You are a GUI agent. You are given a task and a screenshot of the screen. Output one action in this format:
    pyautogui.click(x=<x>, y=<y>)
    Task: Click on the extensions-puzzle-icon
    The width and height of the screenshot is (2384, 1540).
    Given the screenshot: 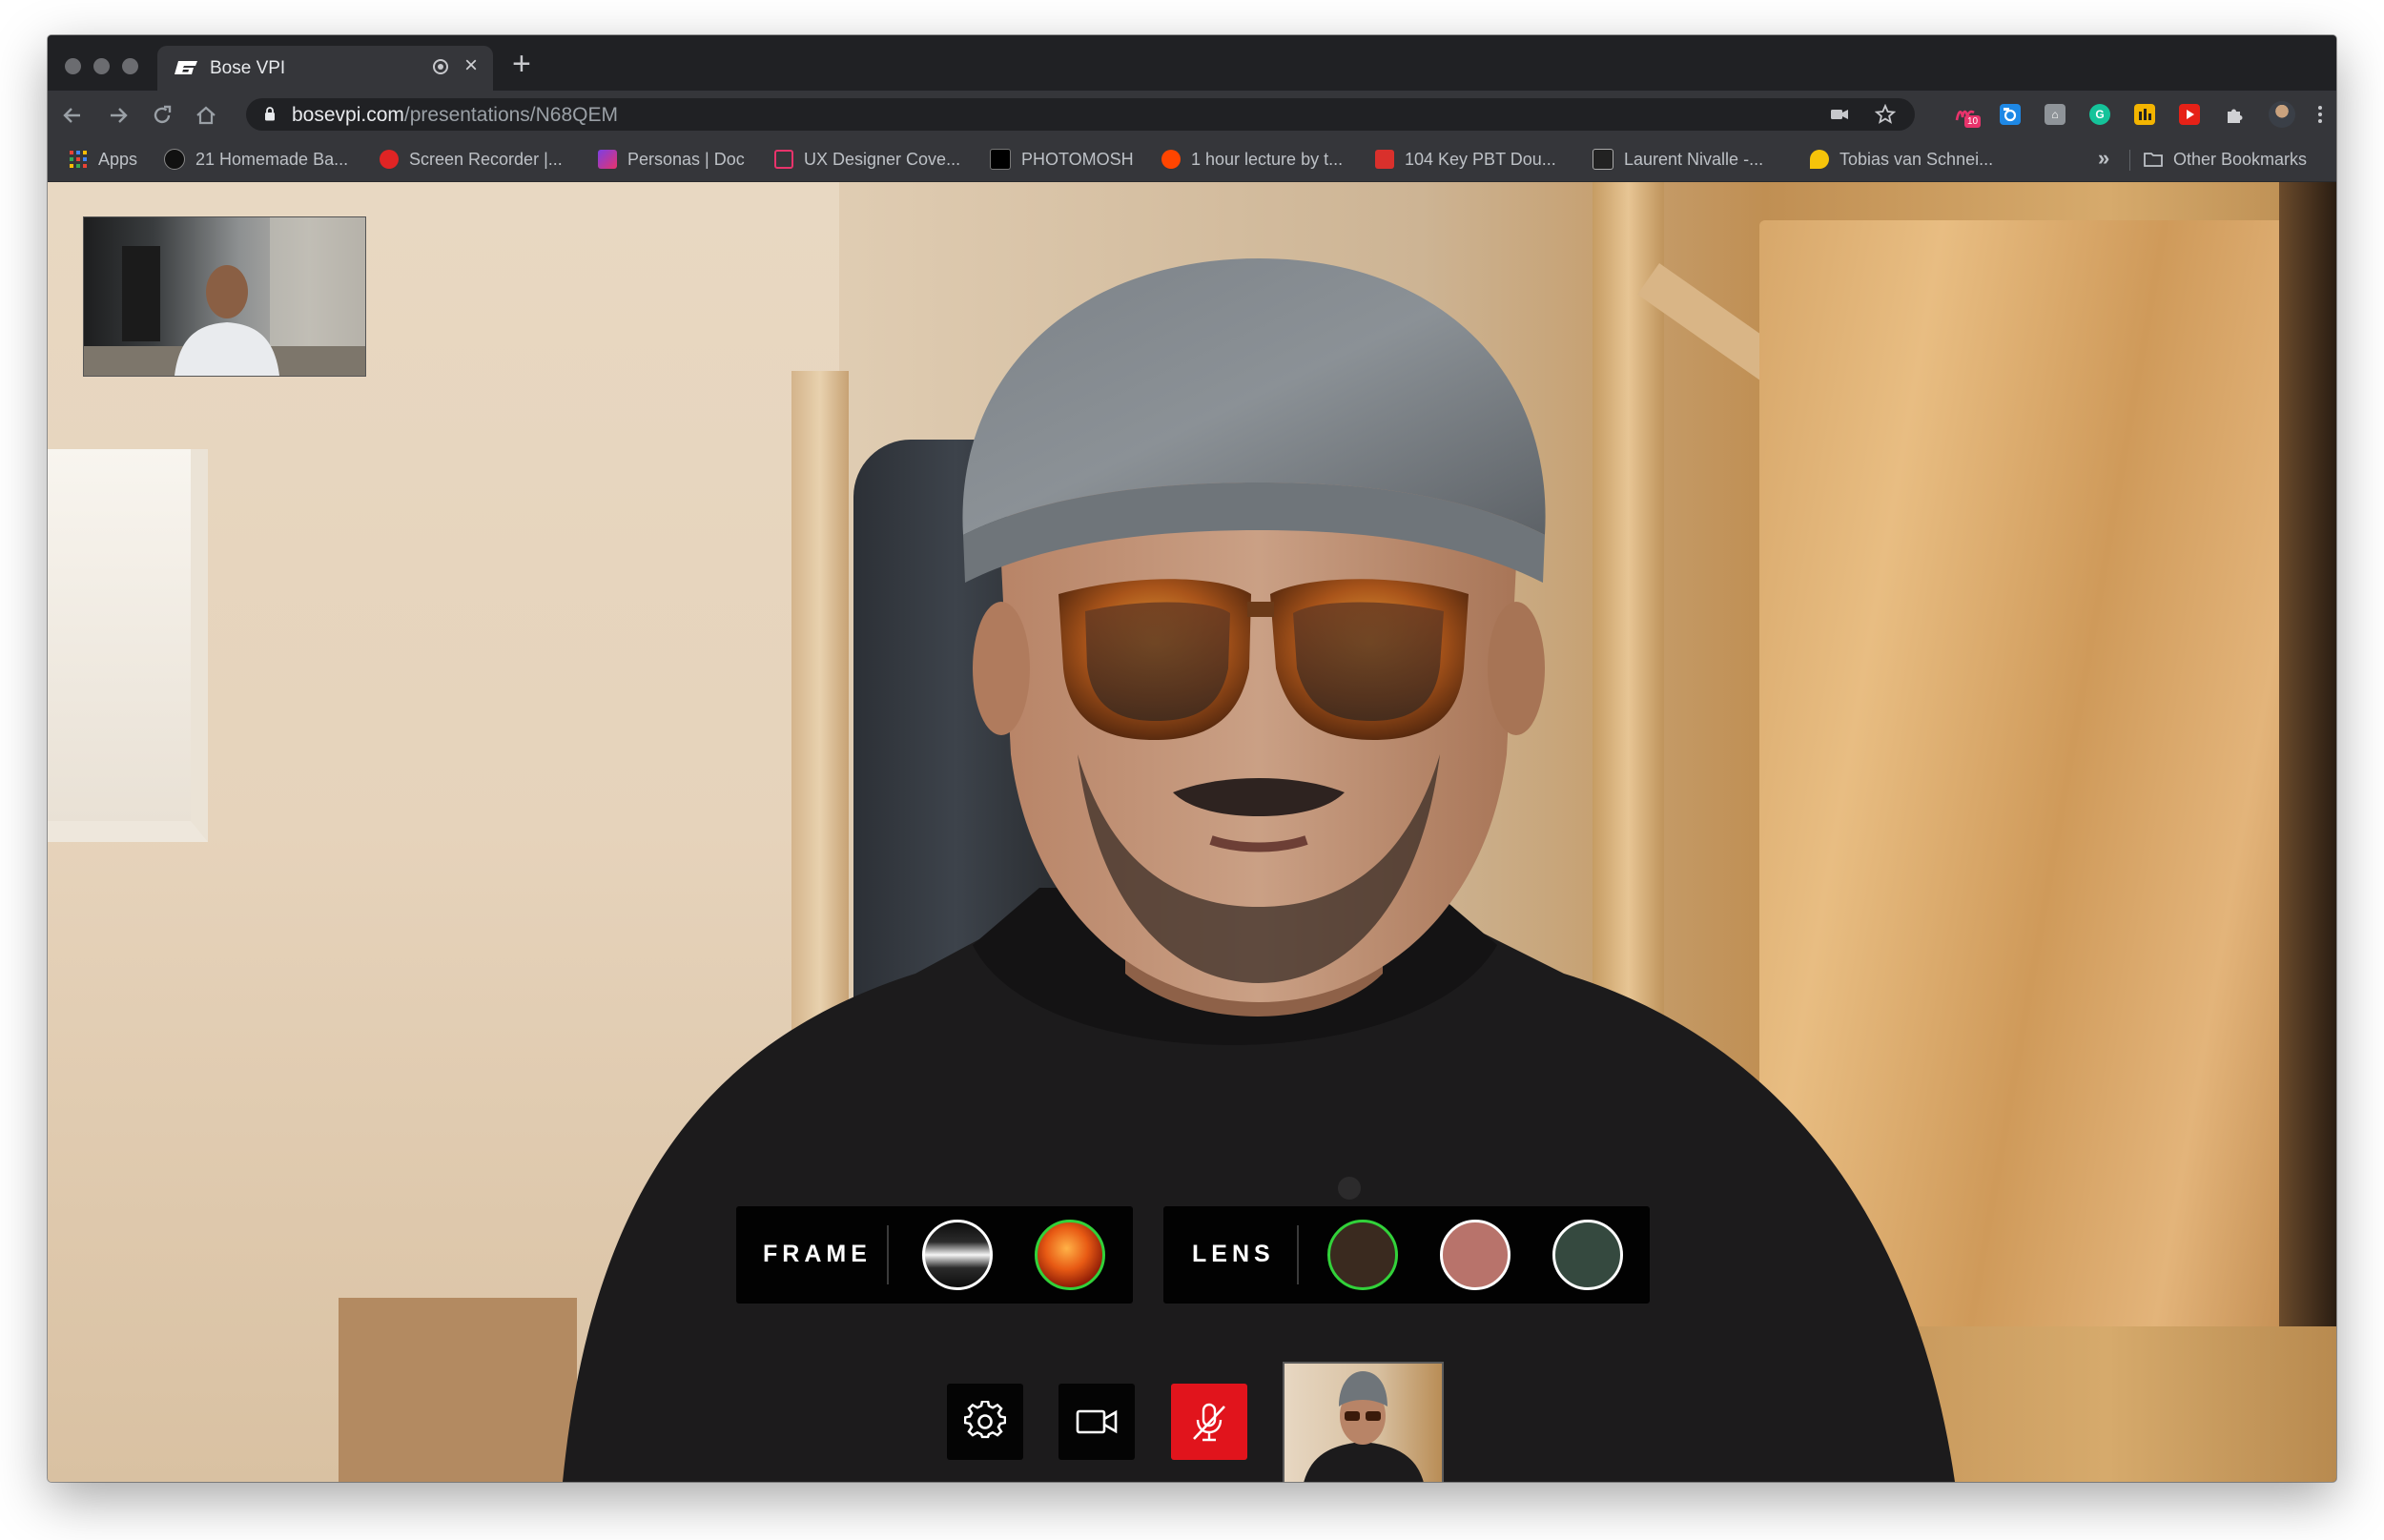 What is the action you would take?
    pyautogui.click(x=2234, y=114)
    